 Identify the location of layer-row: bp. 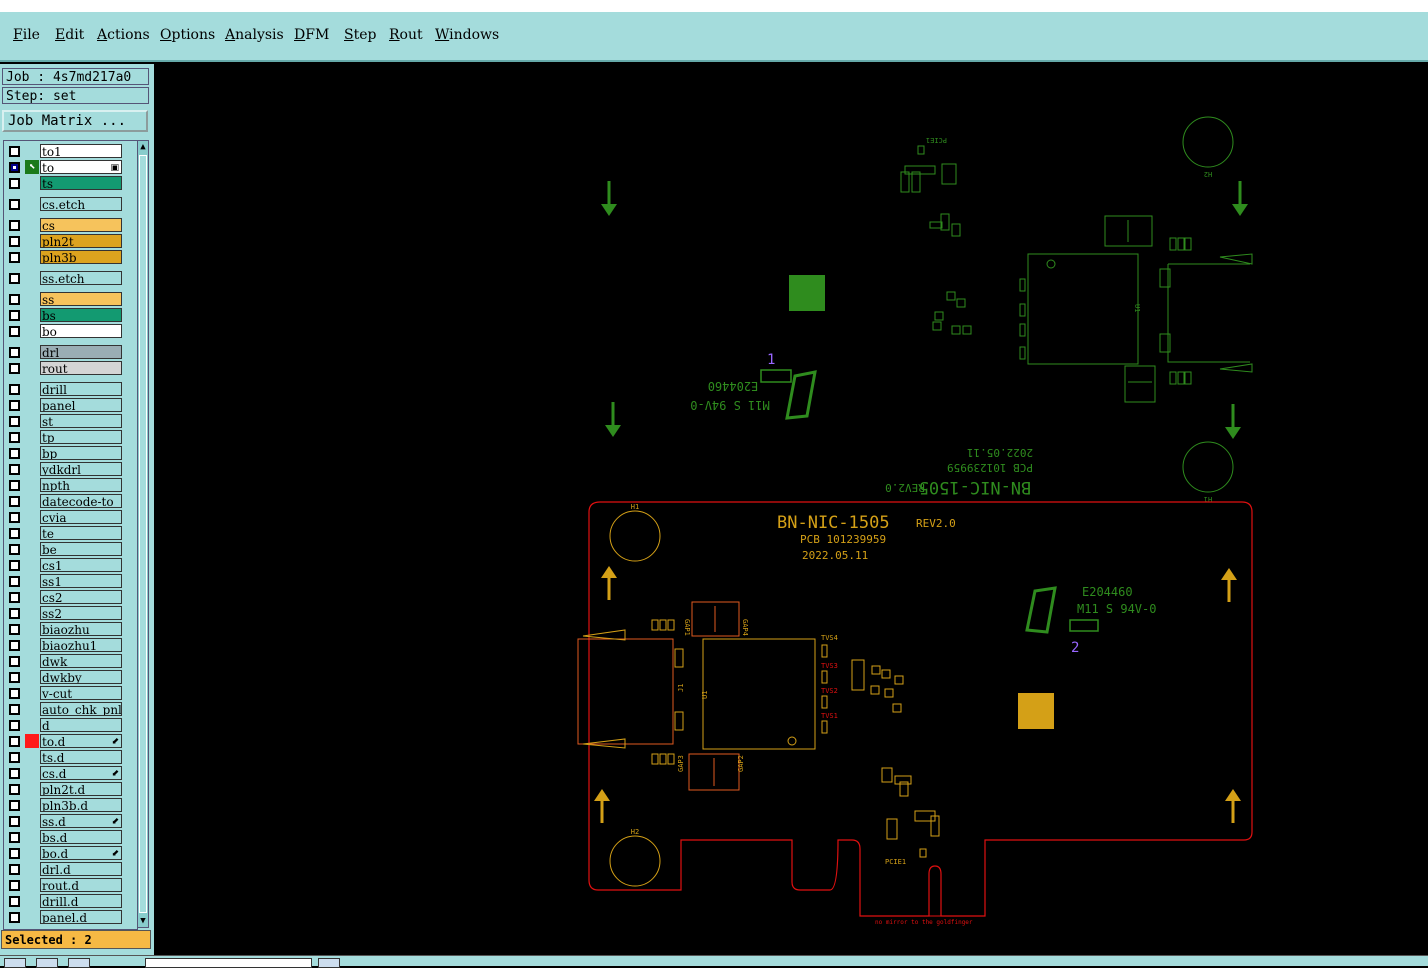
(70, 453).